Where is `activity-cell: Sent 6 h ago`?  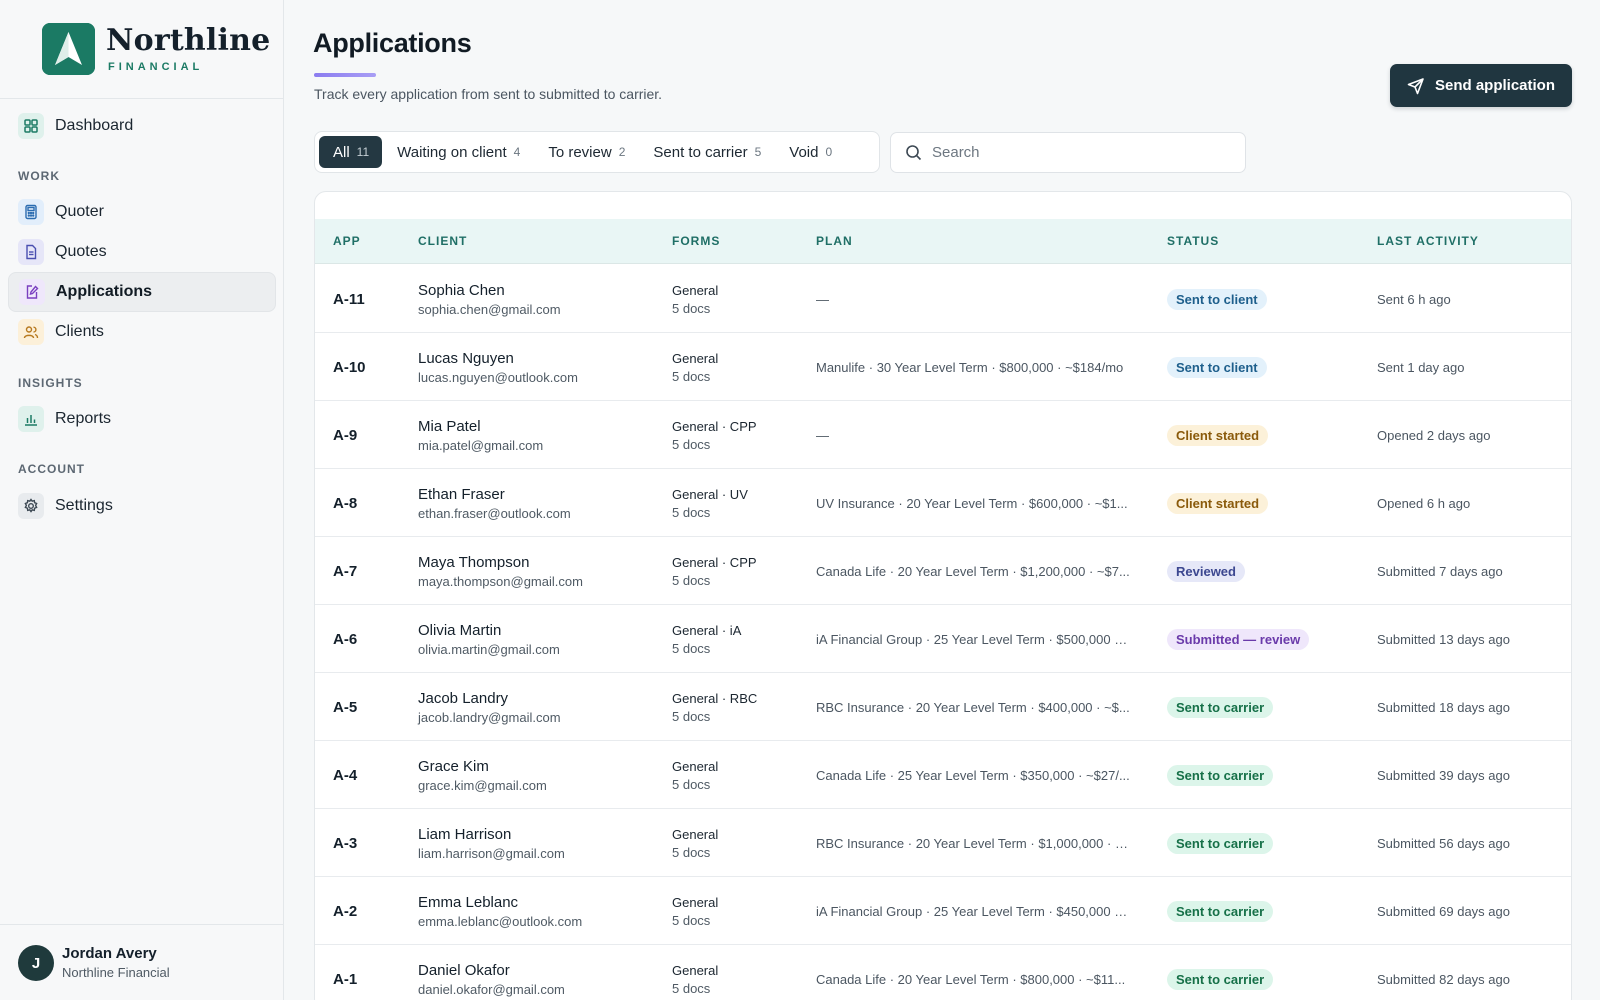
activity-cell: Sent 6 h ago is located at coordinates (1414, 299).